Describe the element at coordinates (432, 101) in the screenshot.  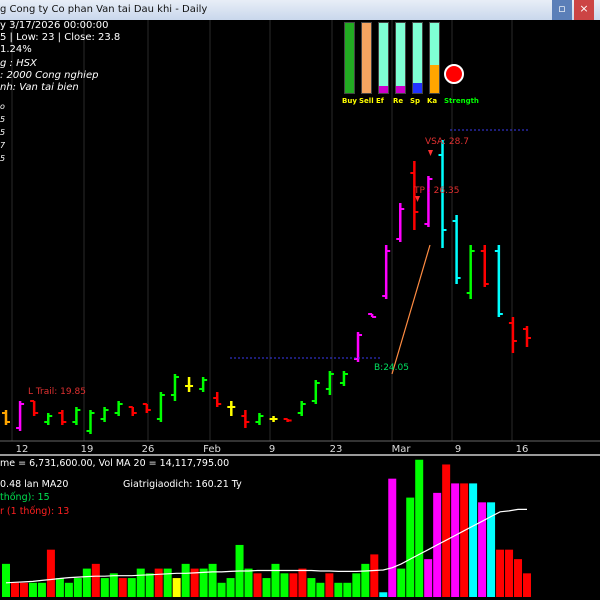
I see `indicator-label: Ka` at that location.